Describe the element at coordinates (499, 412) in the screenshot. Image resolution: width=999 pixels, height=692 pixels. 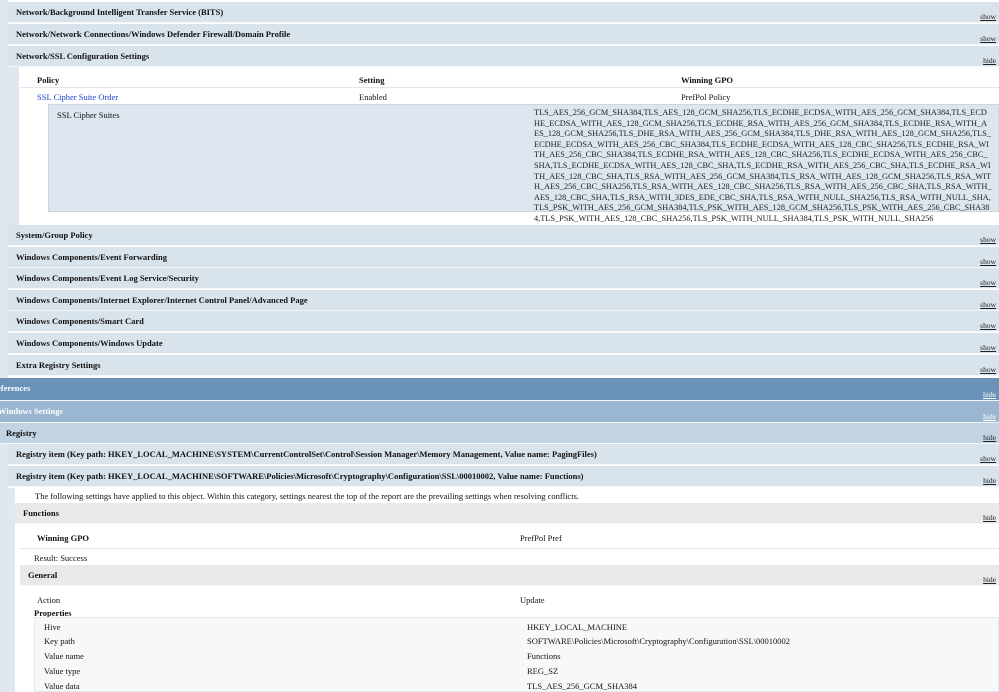
I see `section-windows-settings: Windows Settings hide` at that location.